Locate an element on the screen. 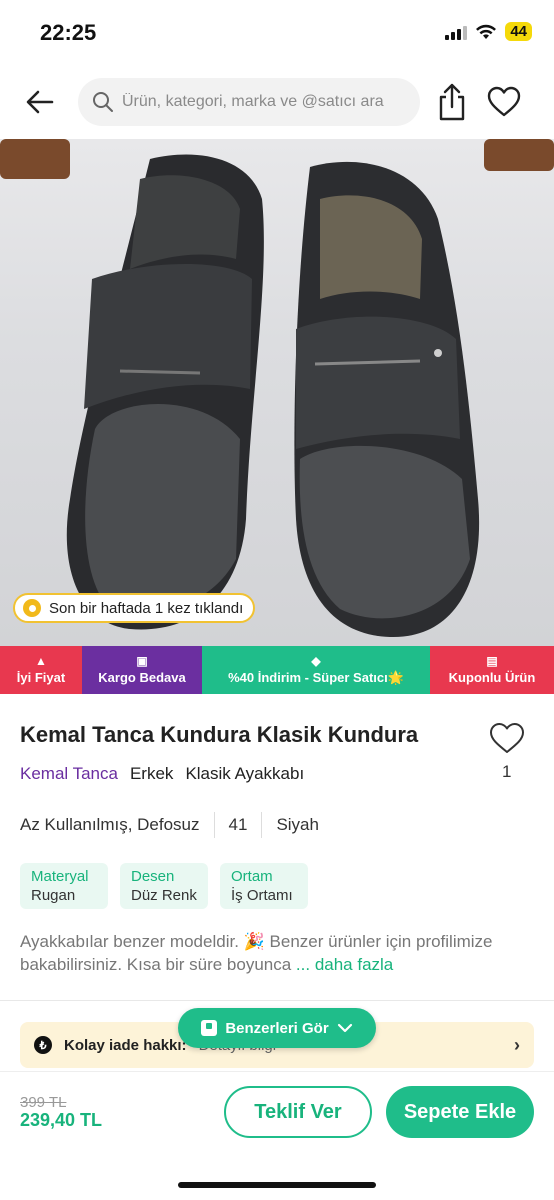  category-label: Klasik Ayakkabı is located at coordinates (244, 774).